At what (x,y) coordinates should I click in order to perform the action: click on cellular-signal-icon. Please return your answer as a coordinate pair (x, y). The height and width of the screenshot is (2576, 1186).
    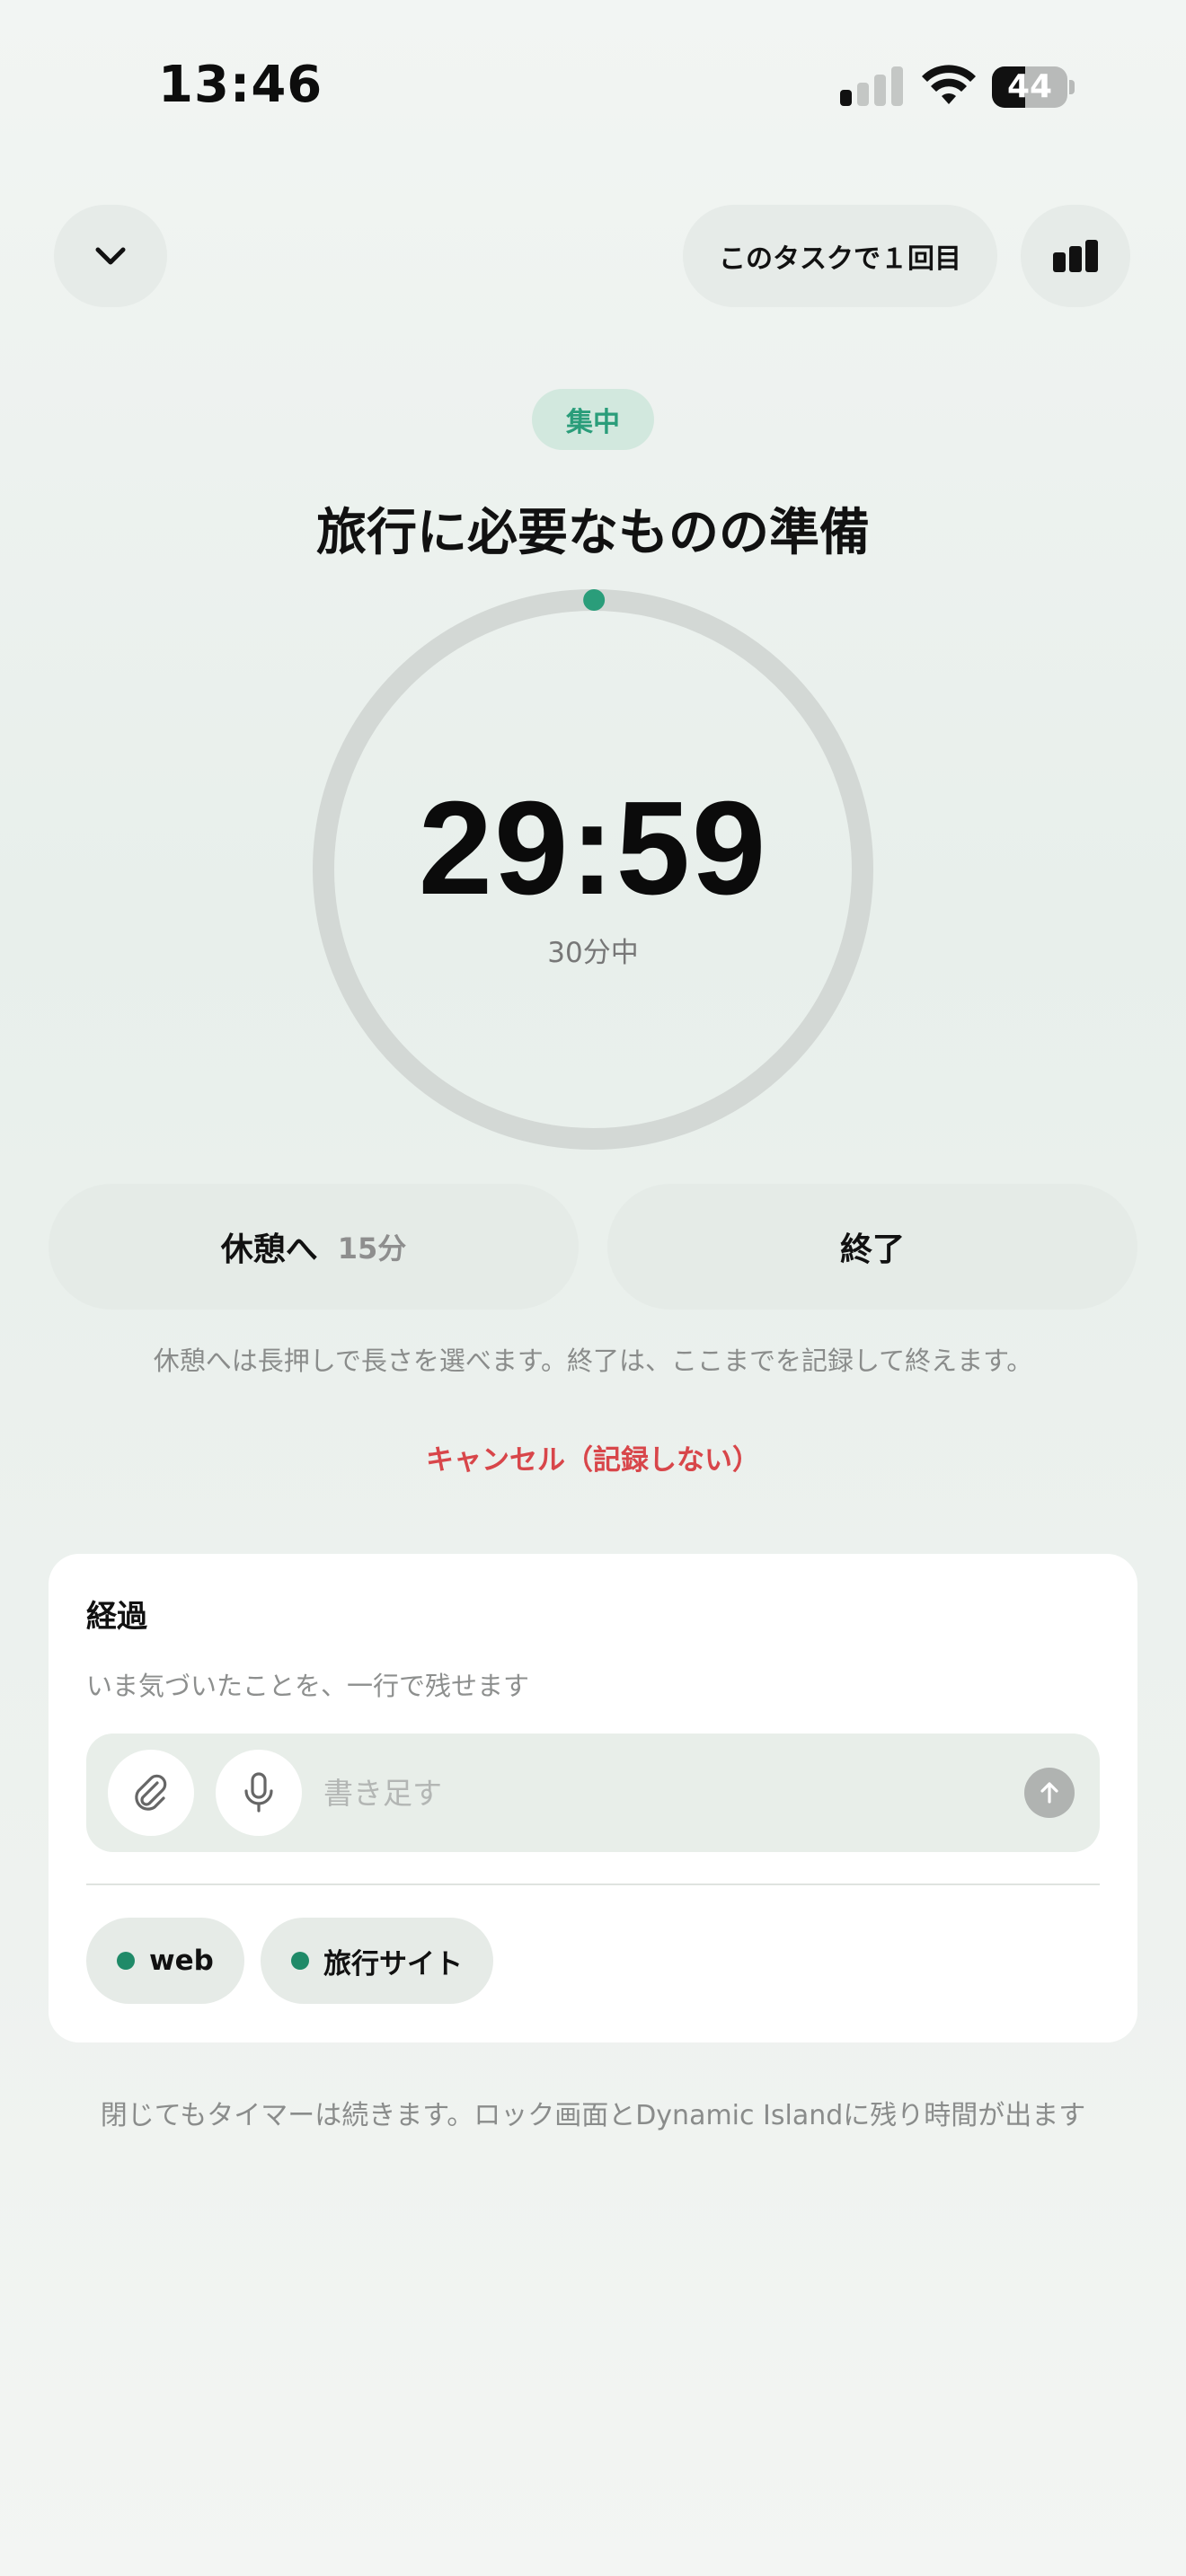
    Looking at the image, I should click on (871, 86).